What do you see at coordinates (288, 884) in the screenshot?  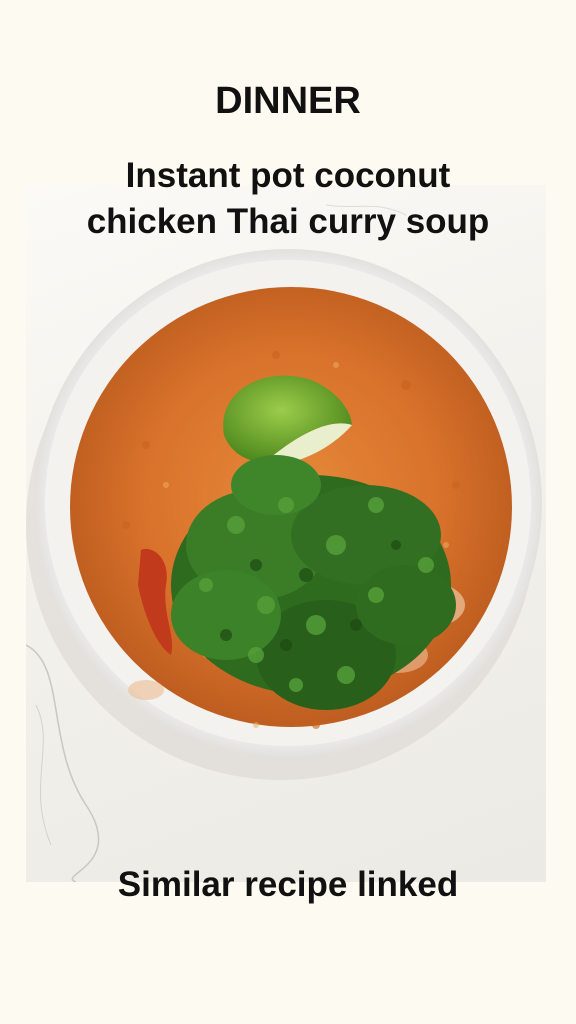 I see `recipe-link-caption: Similar recipe linked` at bounding box center [288, 884].